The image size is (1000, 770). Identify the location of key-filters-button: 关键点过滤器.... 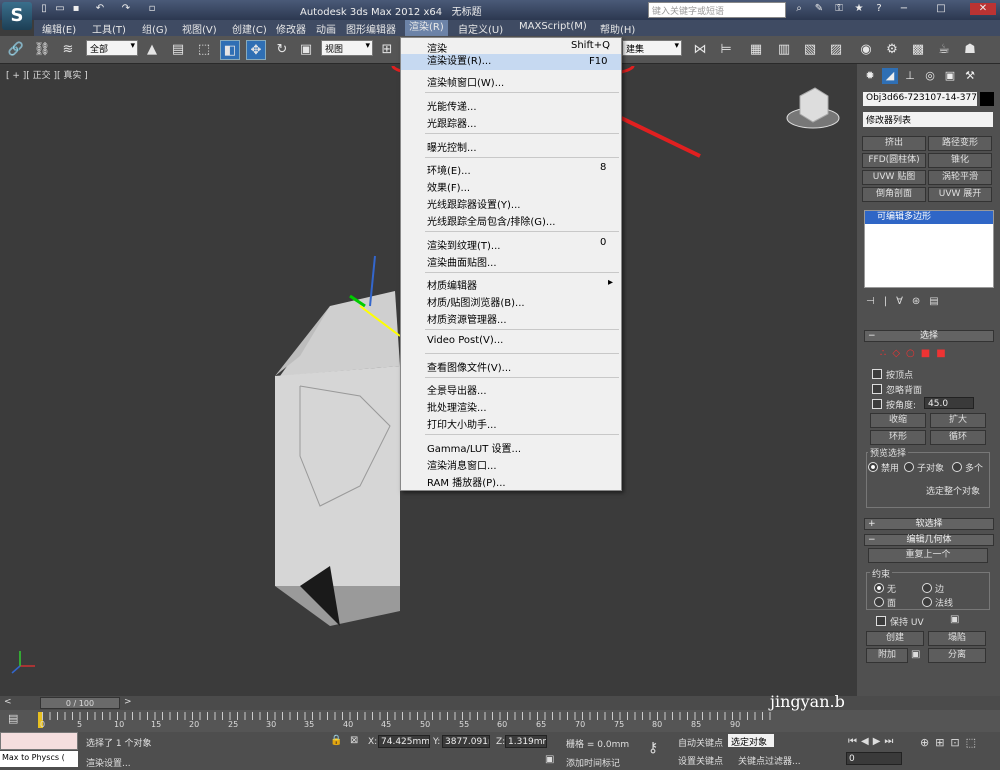
(769, 760).